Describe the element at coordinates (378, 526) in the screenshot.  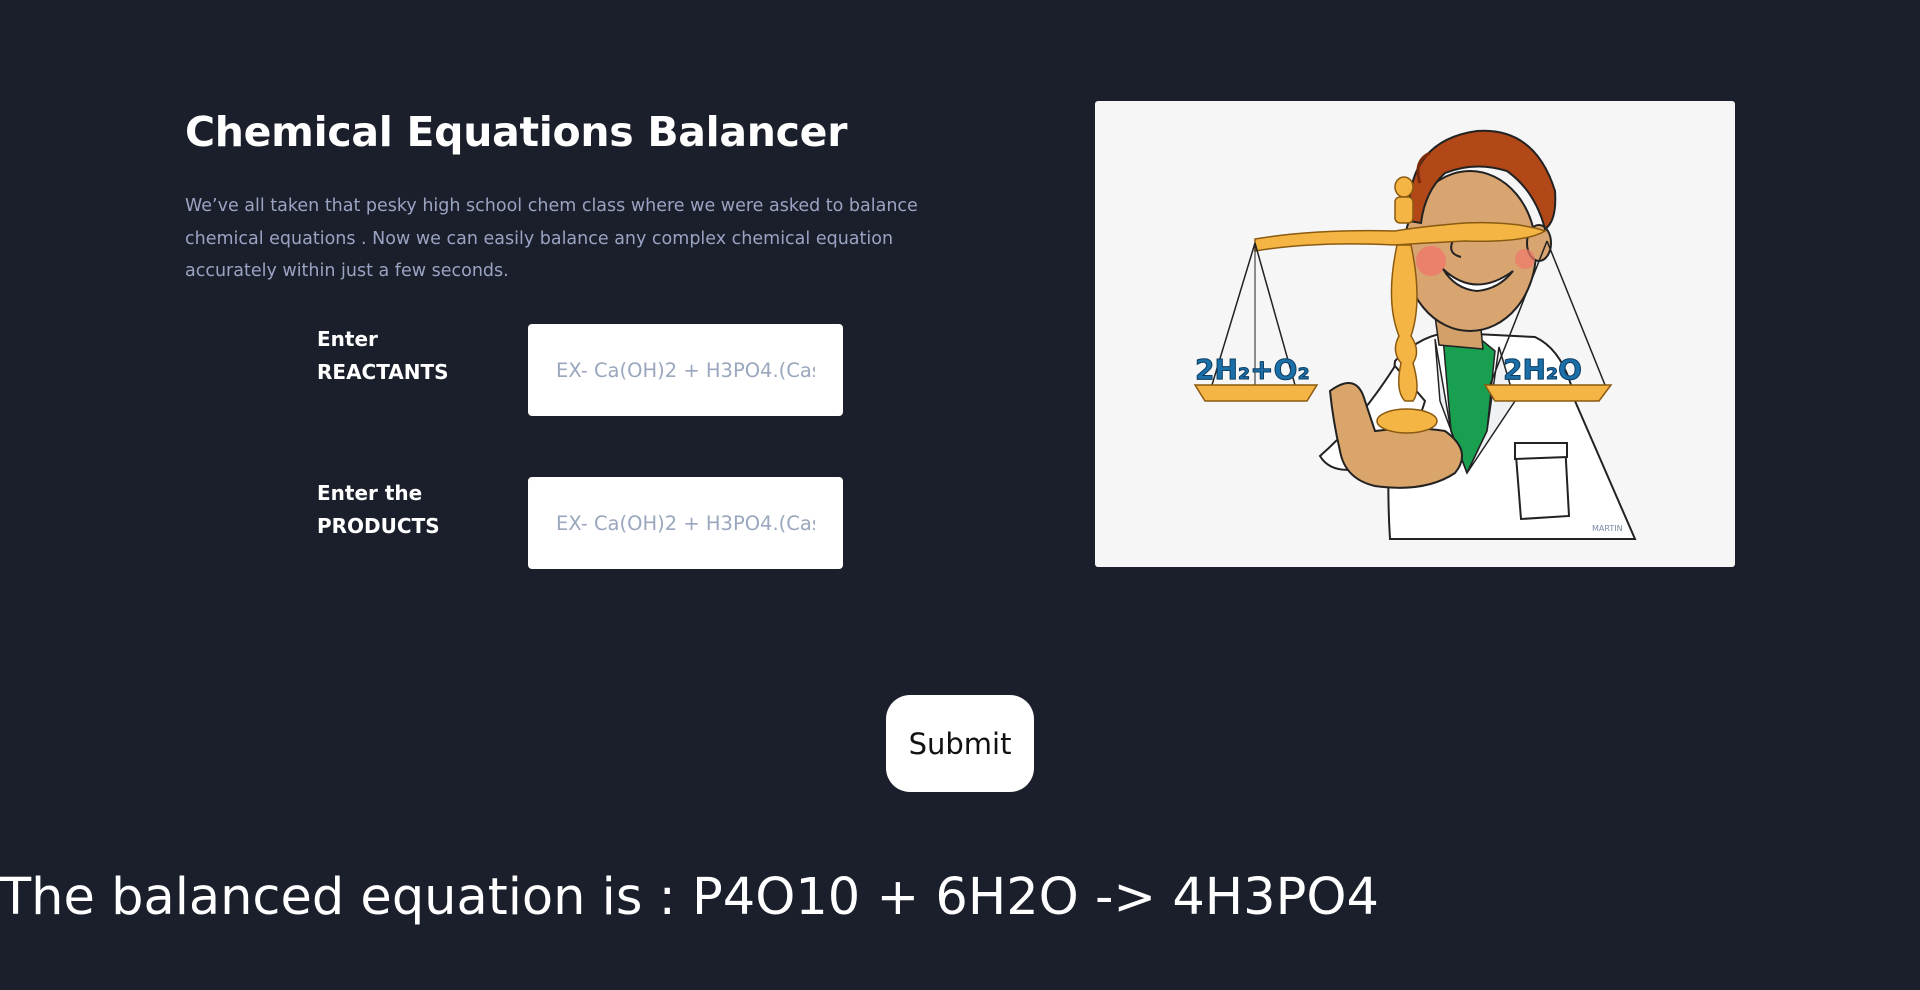
I see `products-label-line2: PRODUCTS` at that location.